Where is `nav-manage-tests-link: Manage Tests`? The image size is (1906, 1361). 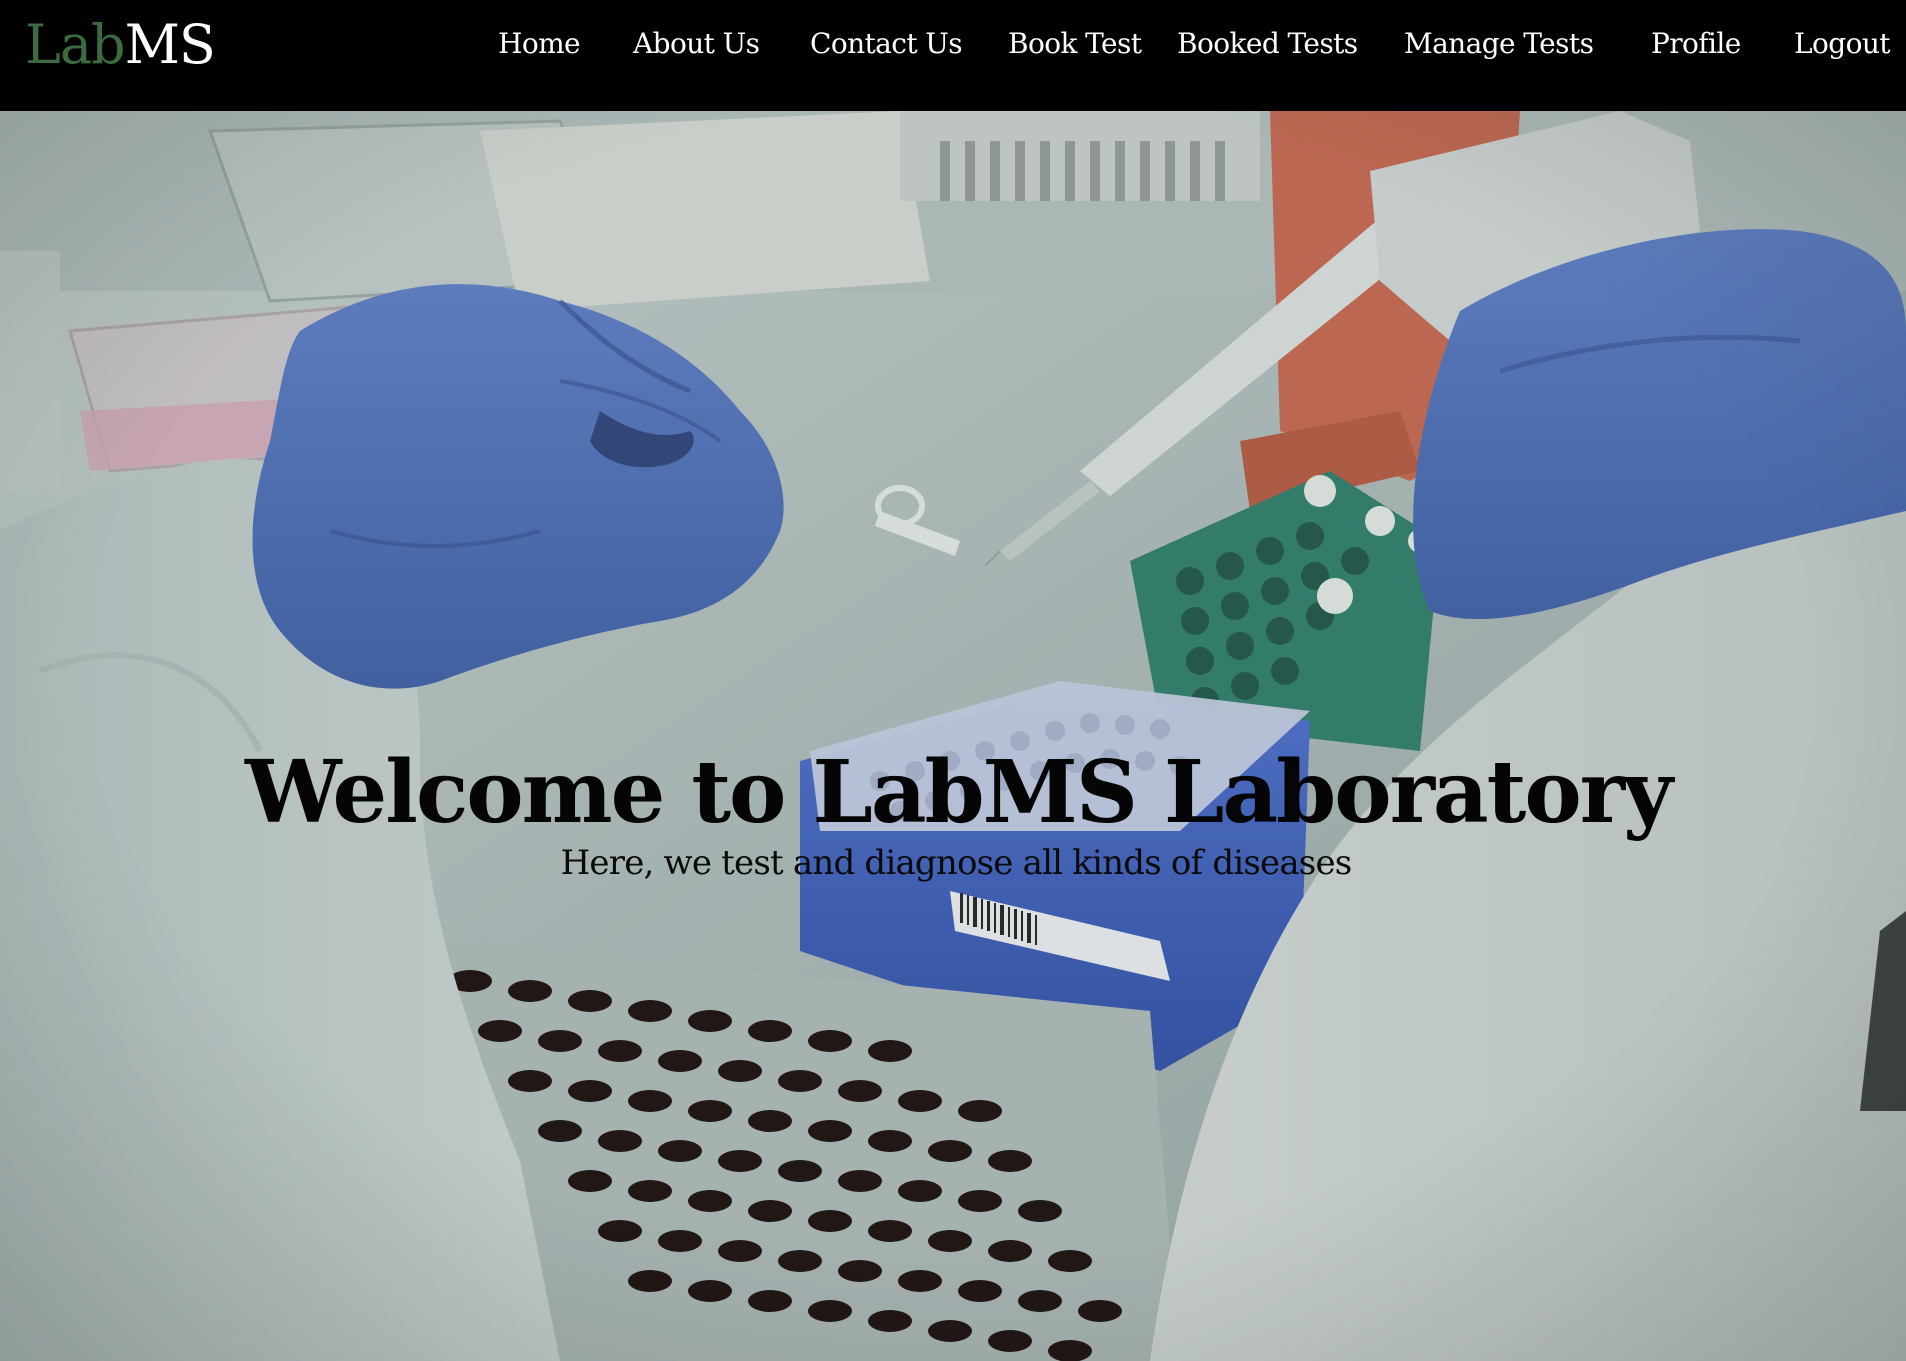
nav-manage-tests-link: Manage Tests is located at coordinates (1499, 44).